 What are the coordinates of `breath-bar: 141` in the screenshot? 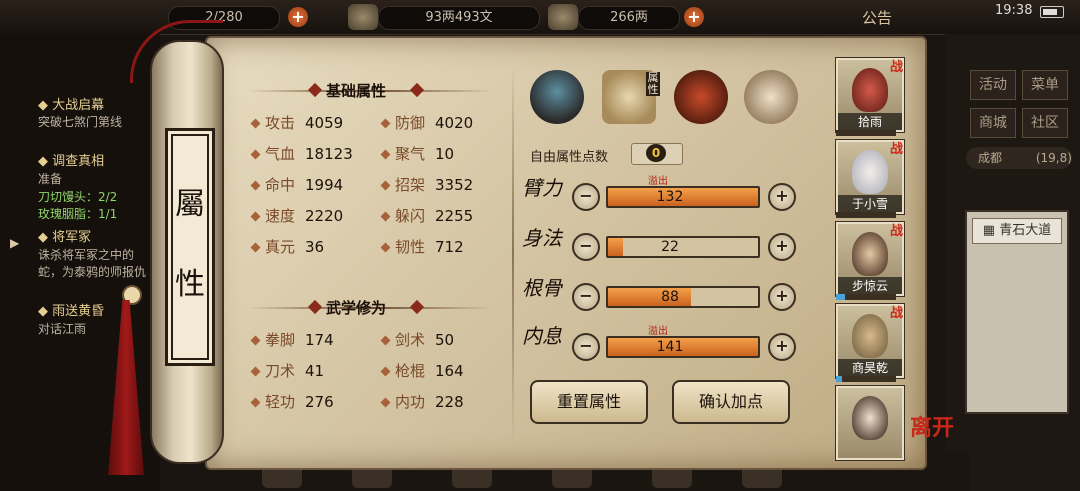 It's located at (683, 347).